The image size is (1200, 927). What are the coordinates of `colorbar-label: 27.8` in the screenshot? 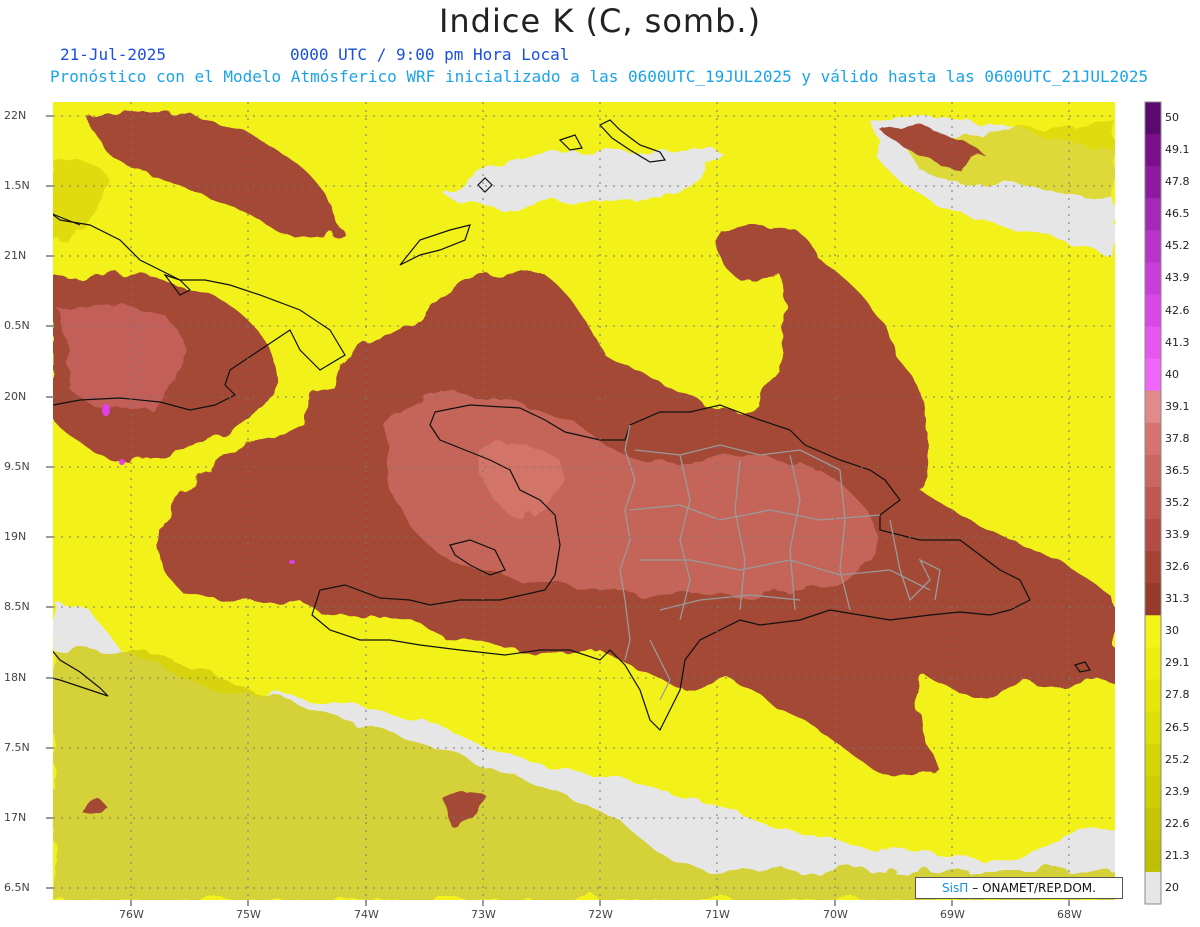 It's located at (1177, 695).